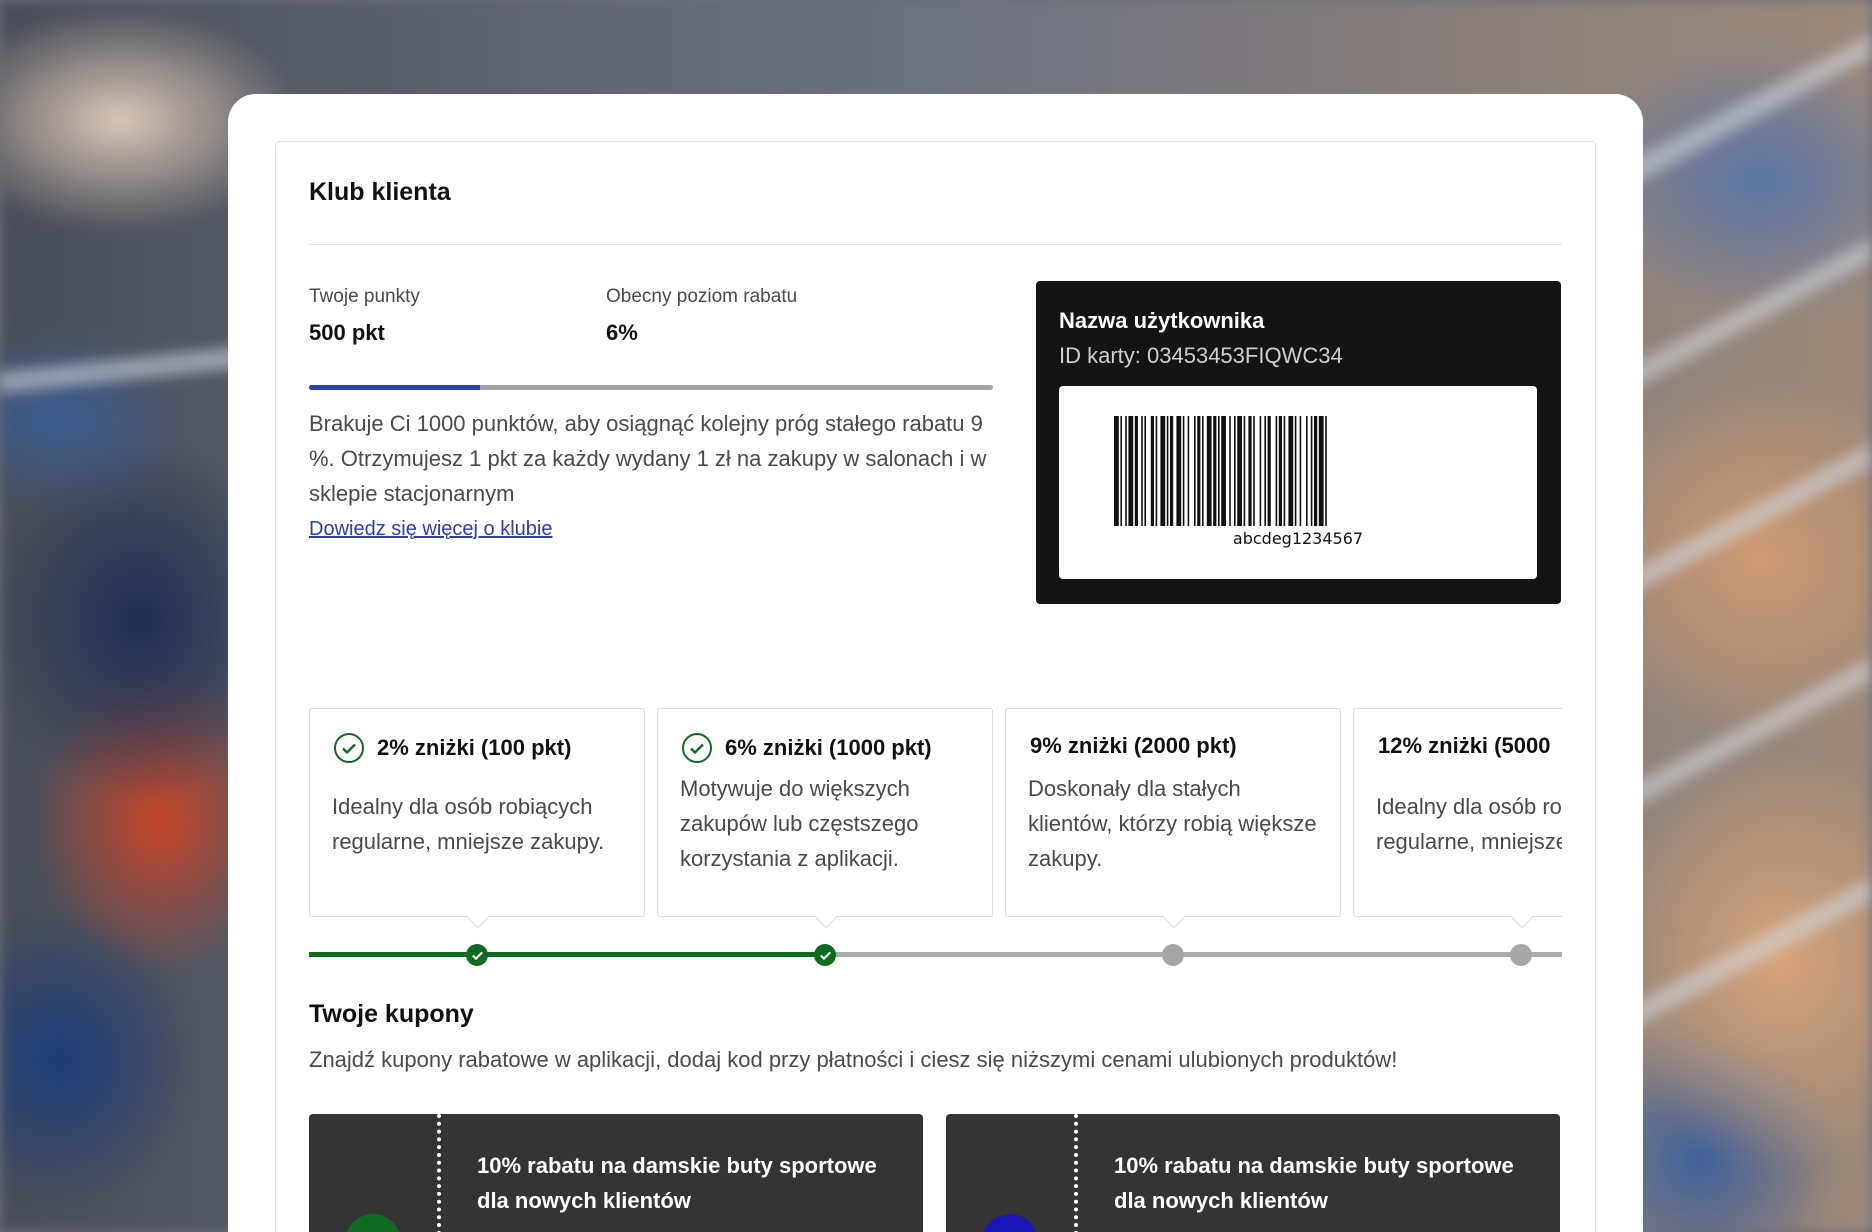 The image size is (1872, 1232). What do you see at coordinates (1464, 745) in the screenshot?
I see `tier-title: 12% zniżki (5000` at bounding box center [1464, 745].